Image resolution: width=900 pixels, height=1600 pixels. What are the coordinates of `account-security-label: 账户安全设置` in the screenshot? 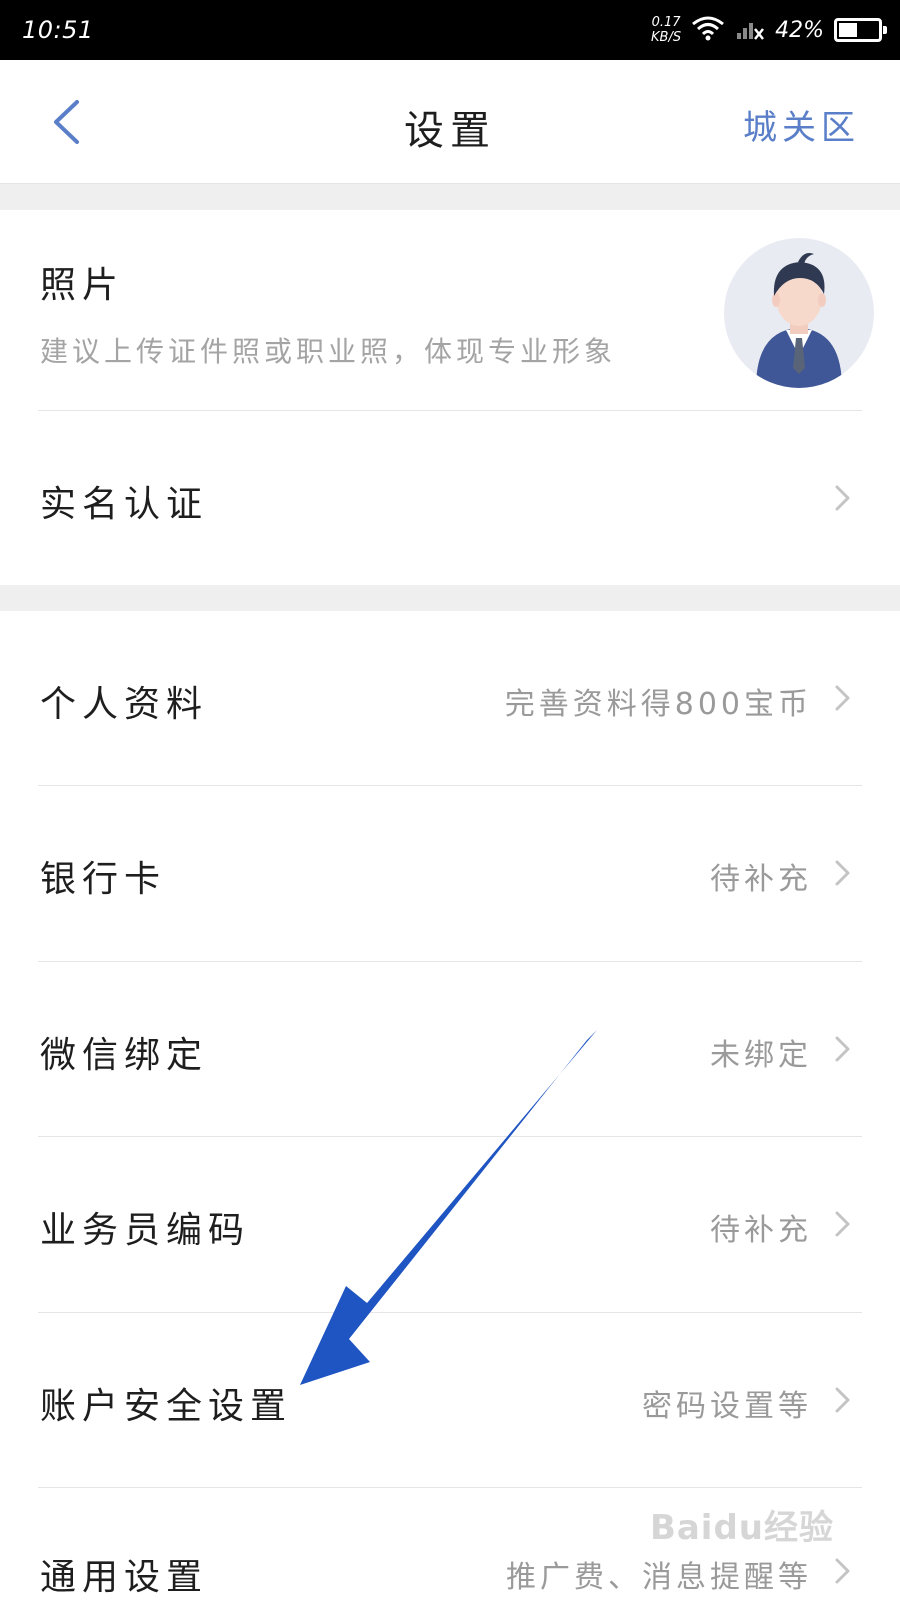 It's located at (166, 1406).